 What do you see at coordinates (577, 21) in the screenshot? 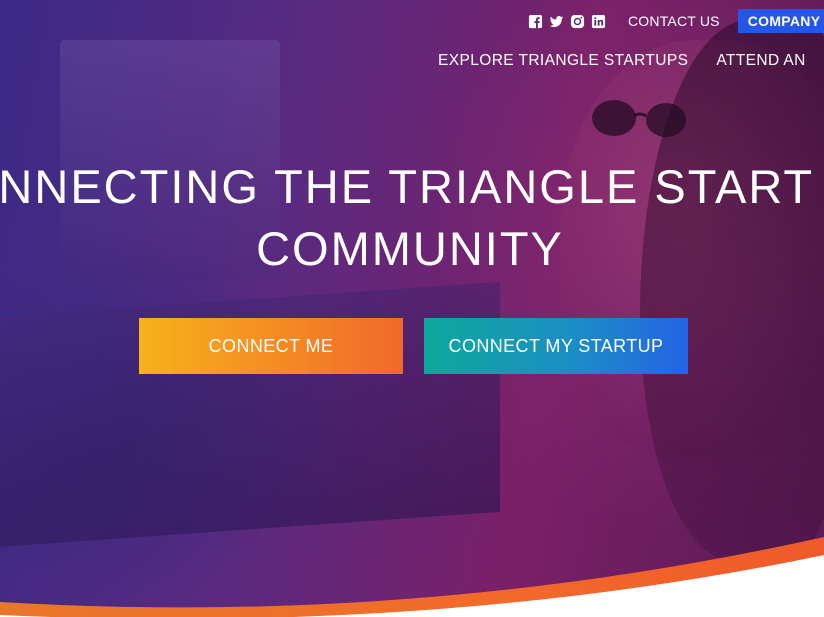
I see `instagram-icon` at bounding box center [577, 21].